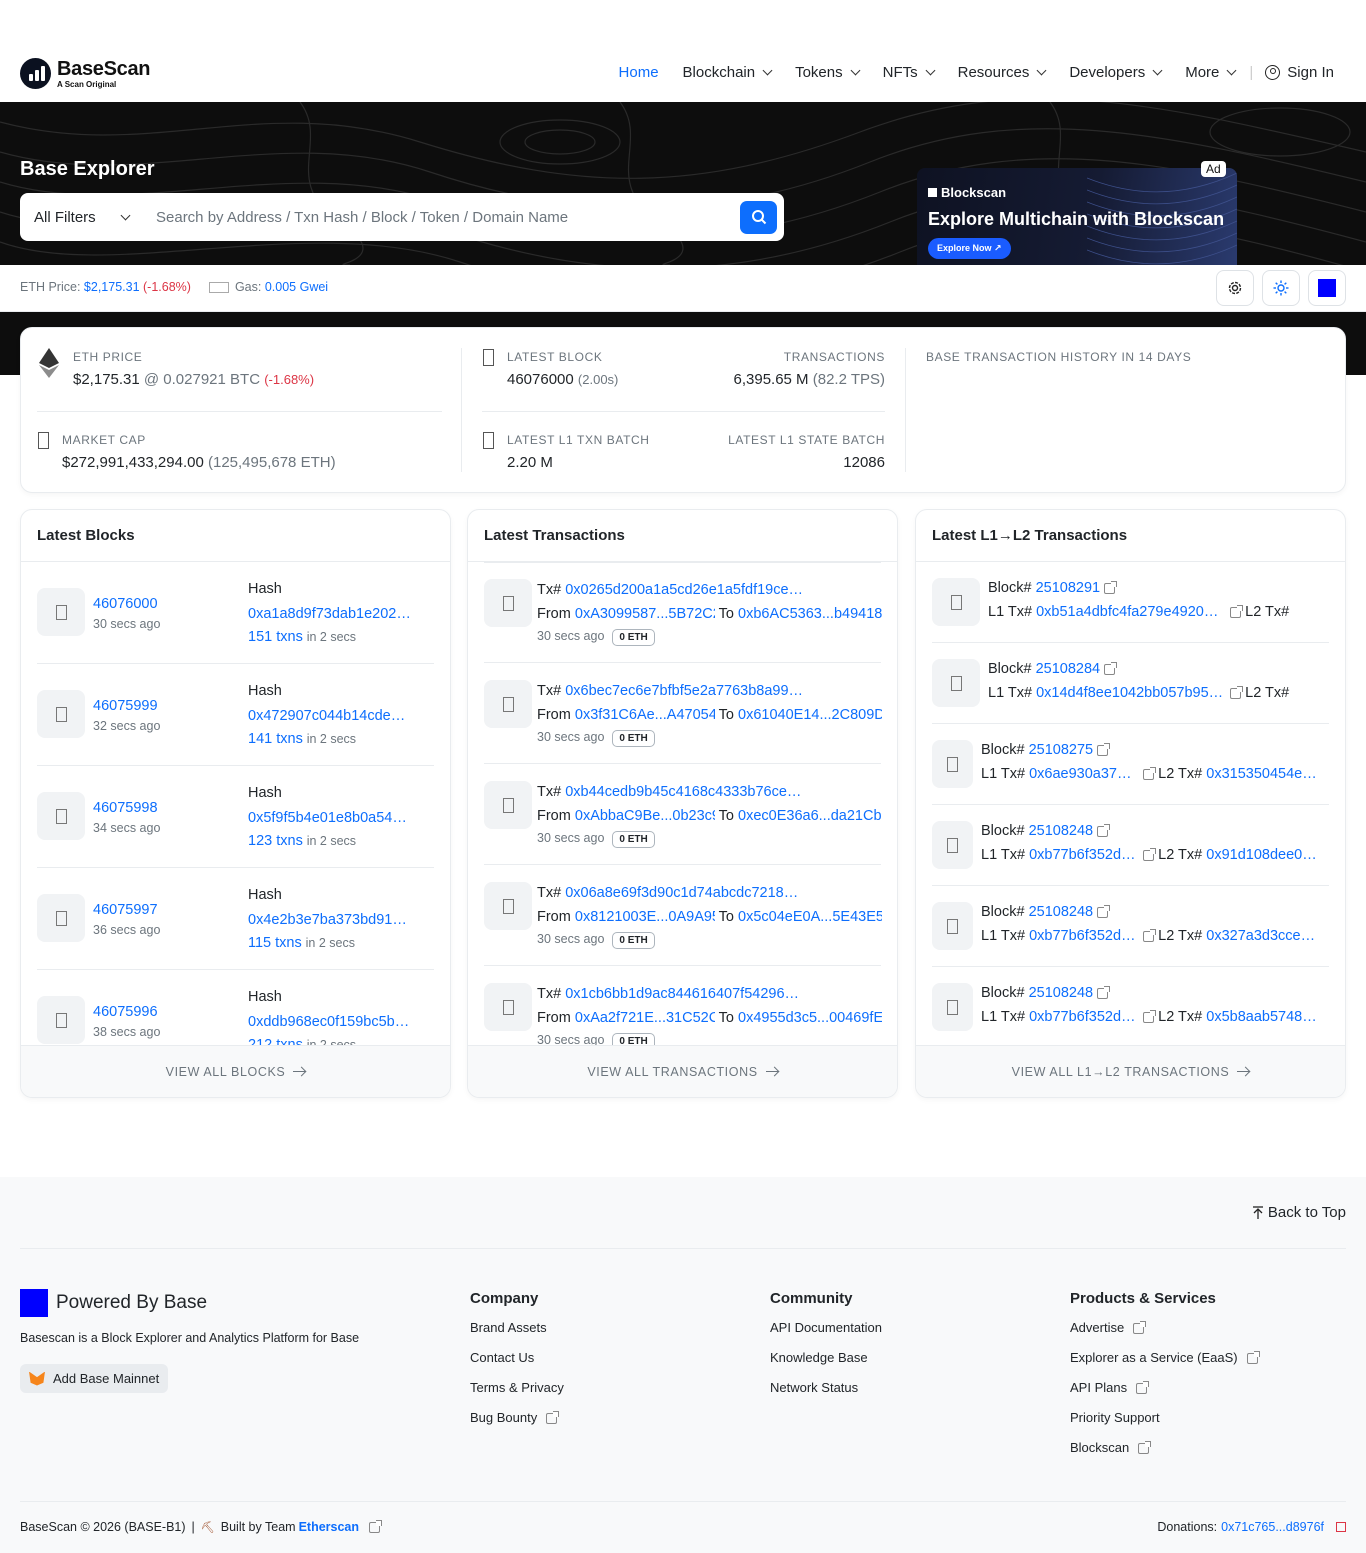  I want to click on search-input, so click(441, 217).